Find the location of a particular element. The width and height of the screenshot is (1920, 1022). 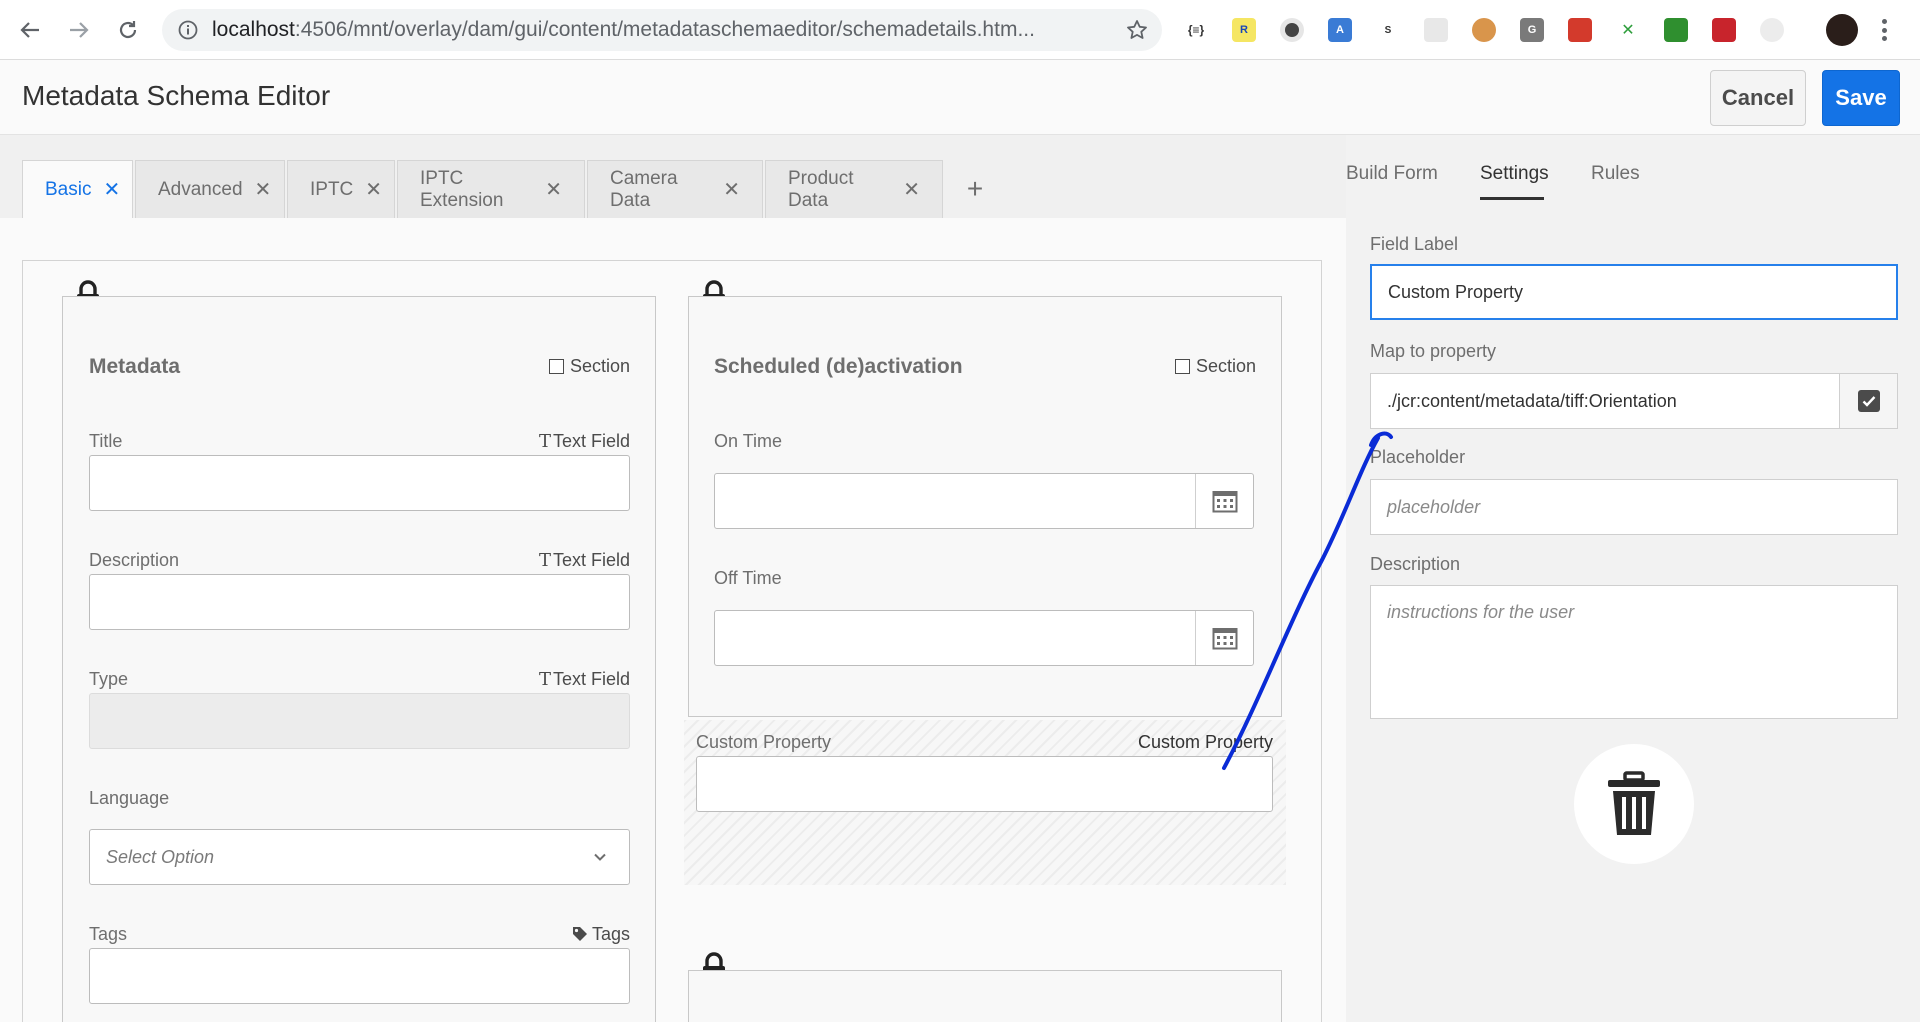

field-type: Custom Property is located at coordinates (1205, 742).